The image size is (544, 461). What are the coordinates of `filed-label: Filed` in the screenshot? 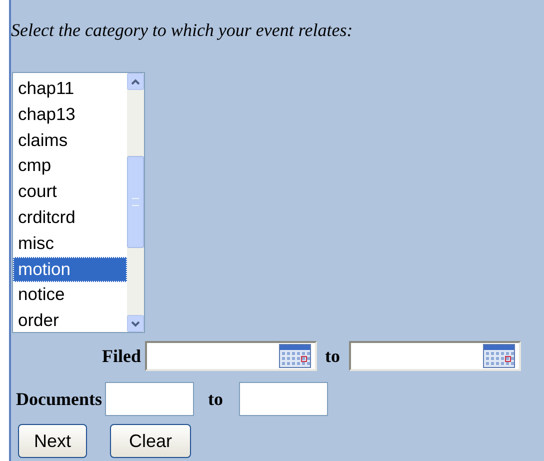 It's located at (121, 356).